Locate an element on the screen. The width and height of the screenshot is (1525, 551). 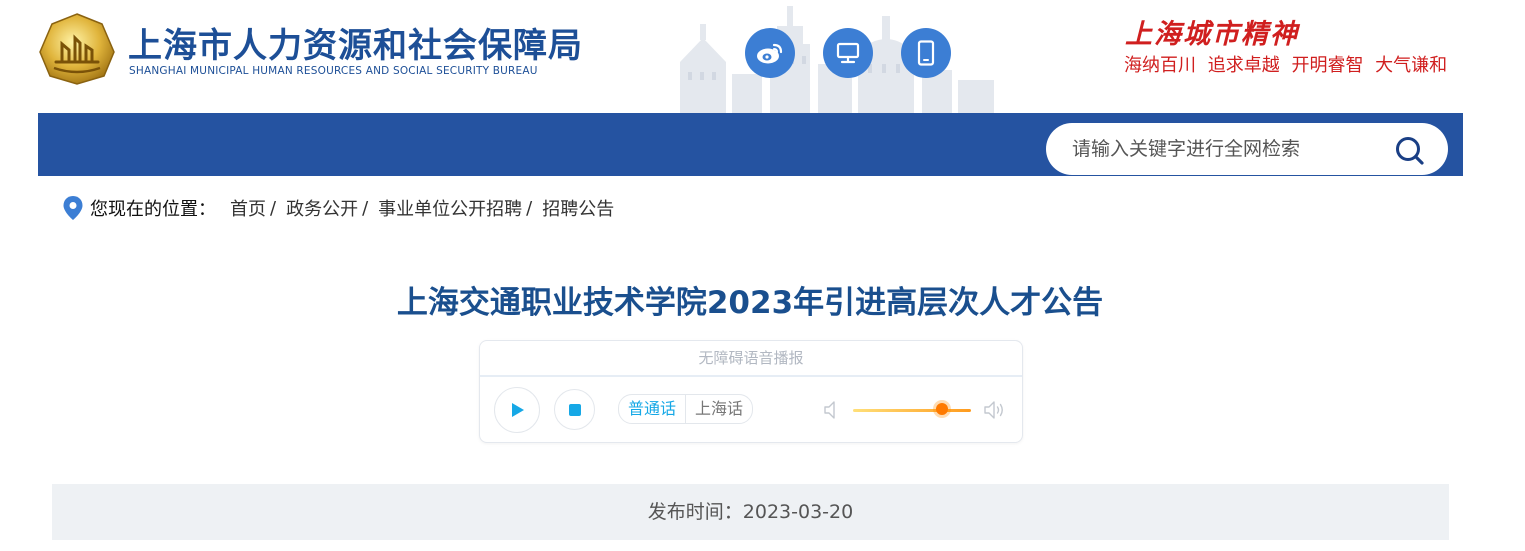
bureau-emblem-icon is located at coordinates (77, 49).